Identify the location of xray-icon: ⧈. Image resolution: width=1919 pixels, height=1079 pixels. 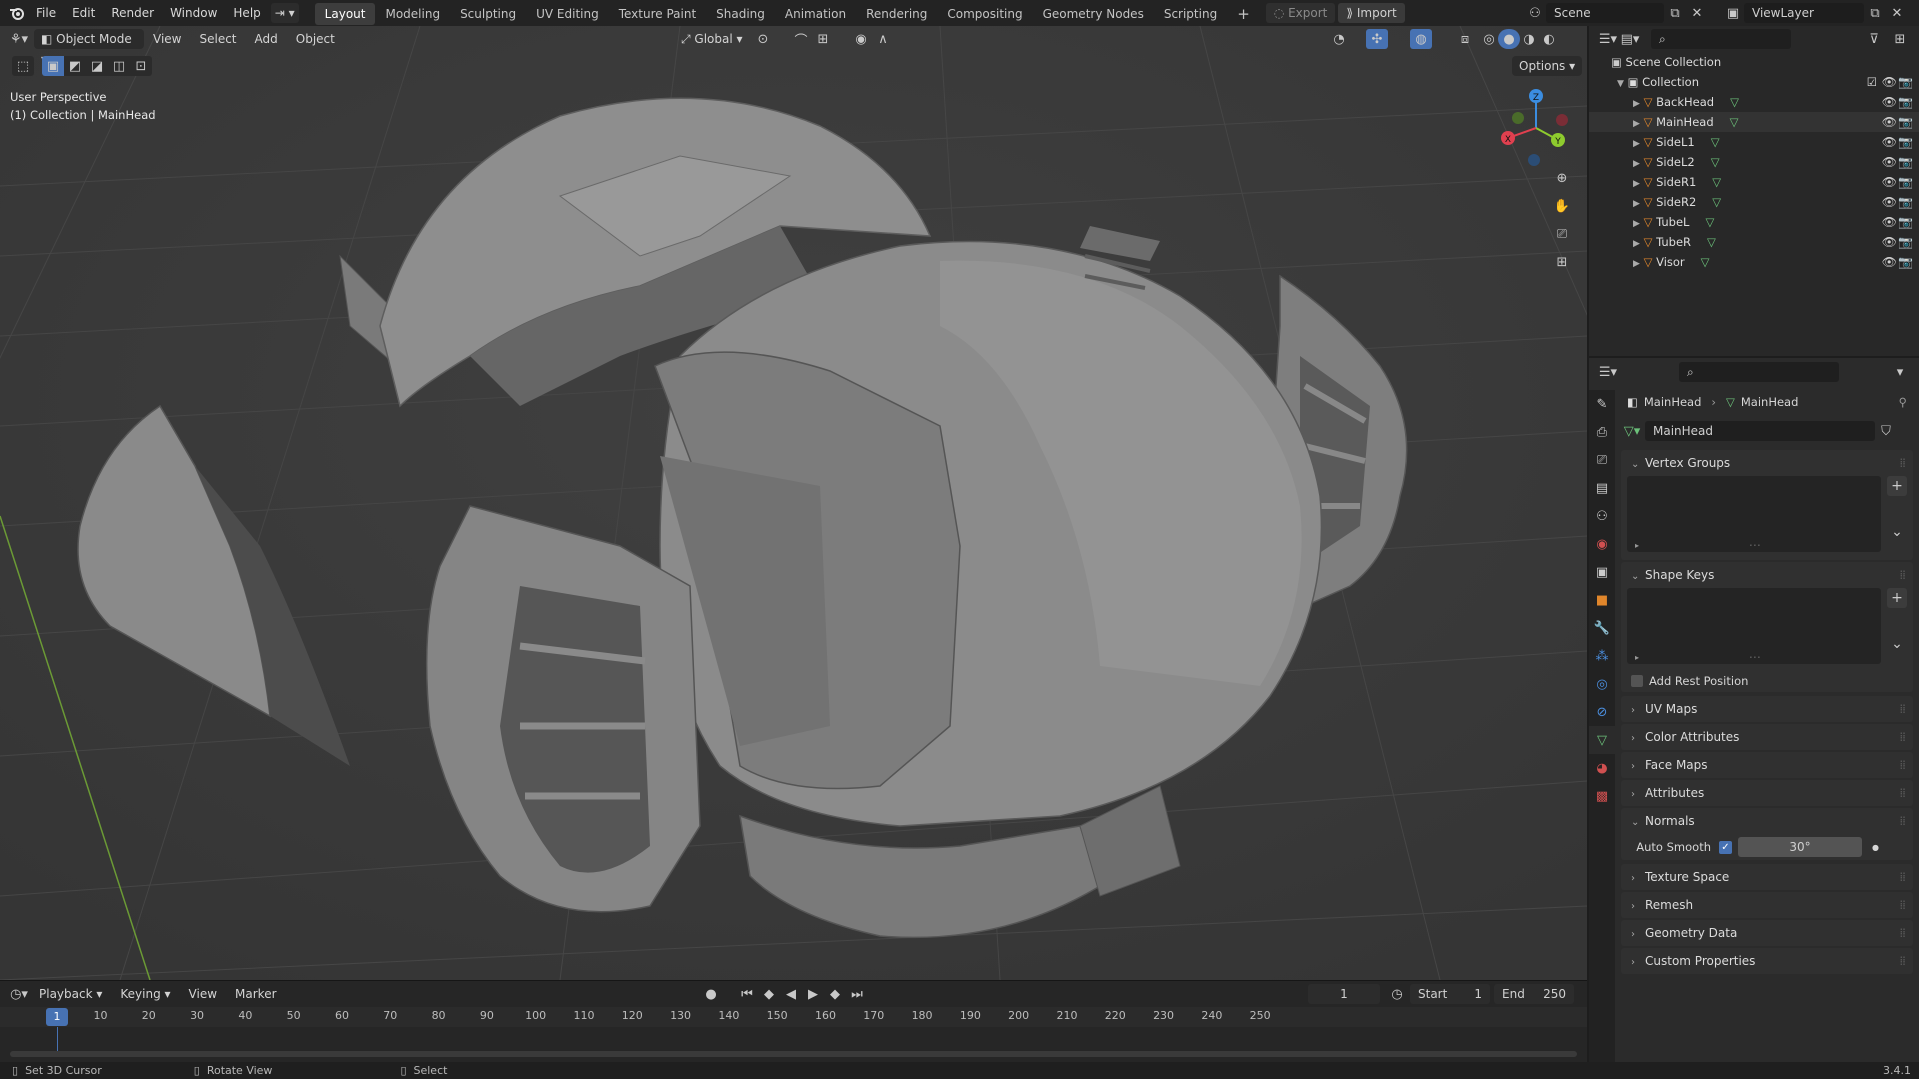
(1465, 39).